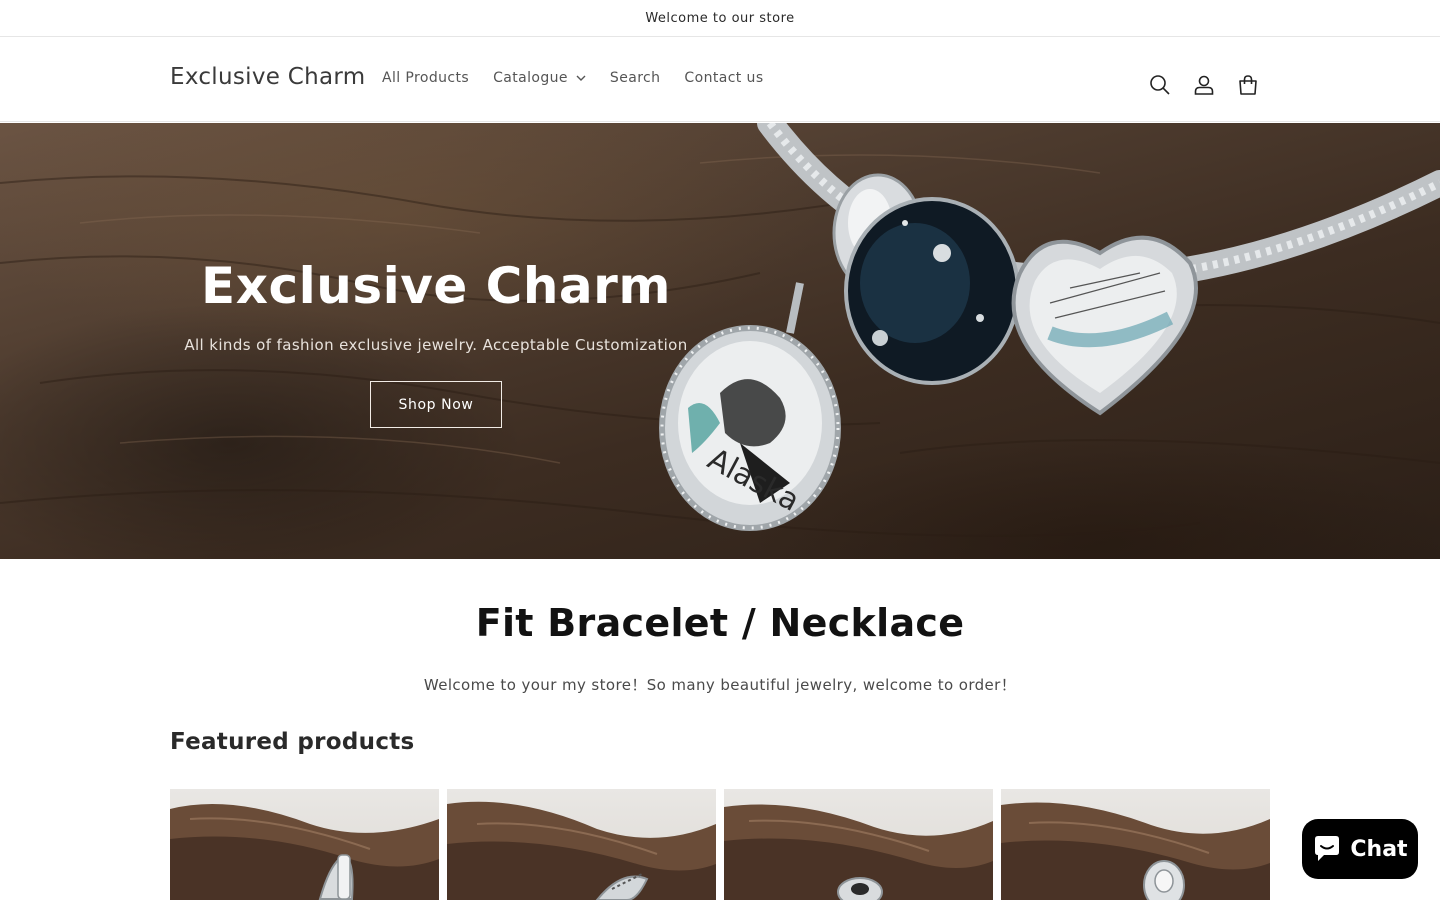 This screenshot has width=1440, height=900. I want to click on announcement-bar: Welcome to our store, so click(720, 18).